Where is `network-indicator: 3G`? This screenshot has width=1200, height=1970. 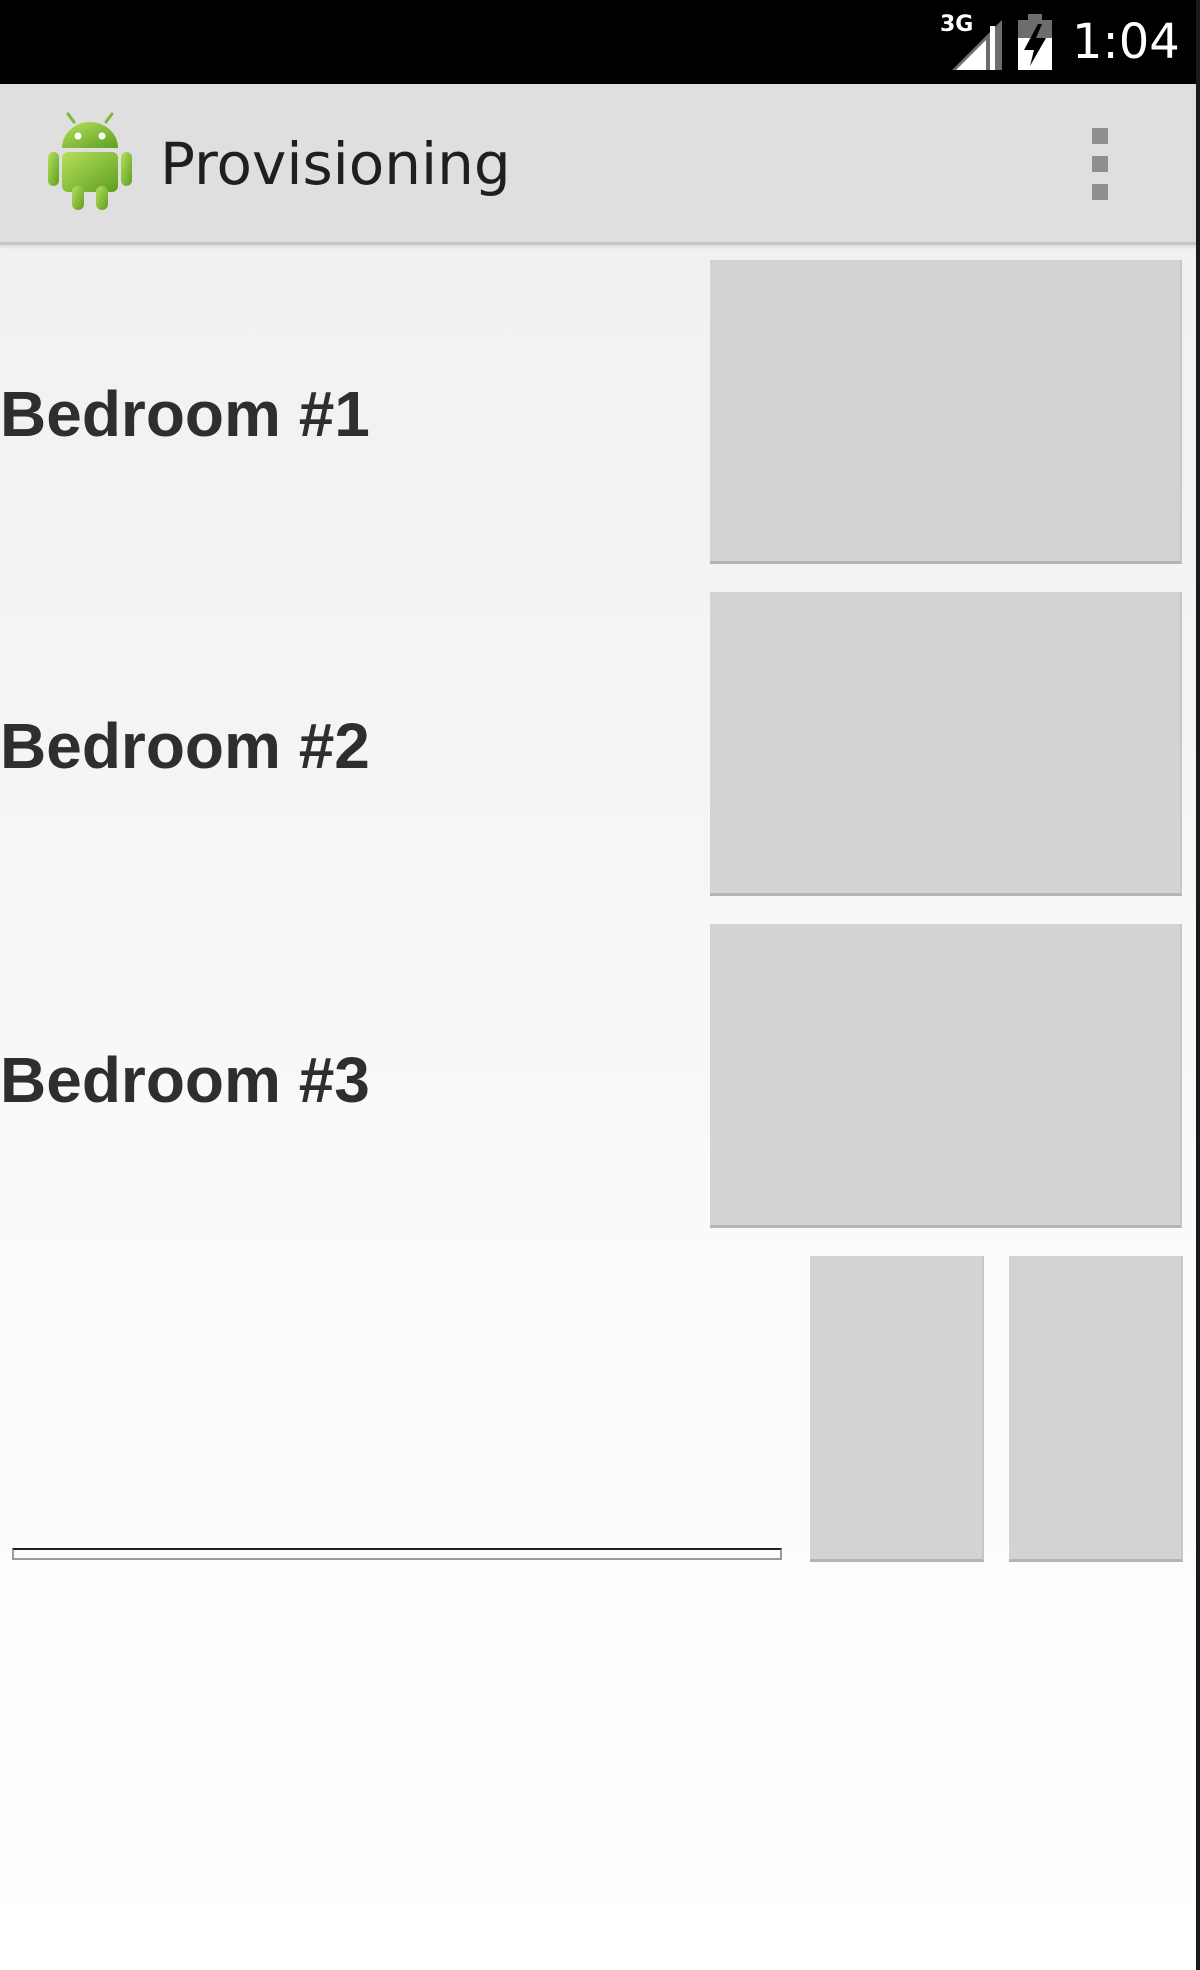 network-indicator: 3G is located at coordinates (971, 42).